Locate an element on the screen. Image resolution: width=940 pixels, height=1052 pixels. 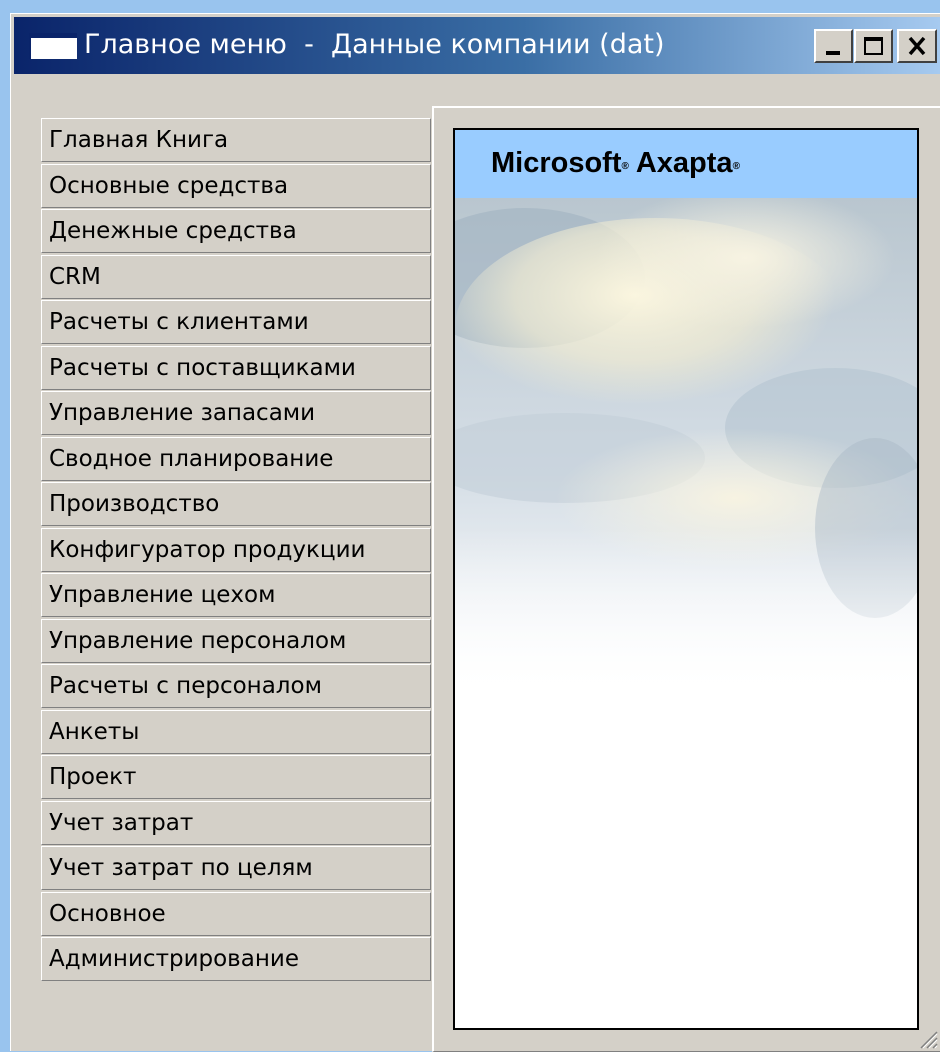
window-icon is located at coordinates (53, 46).